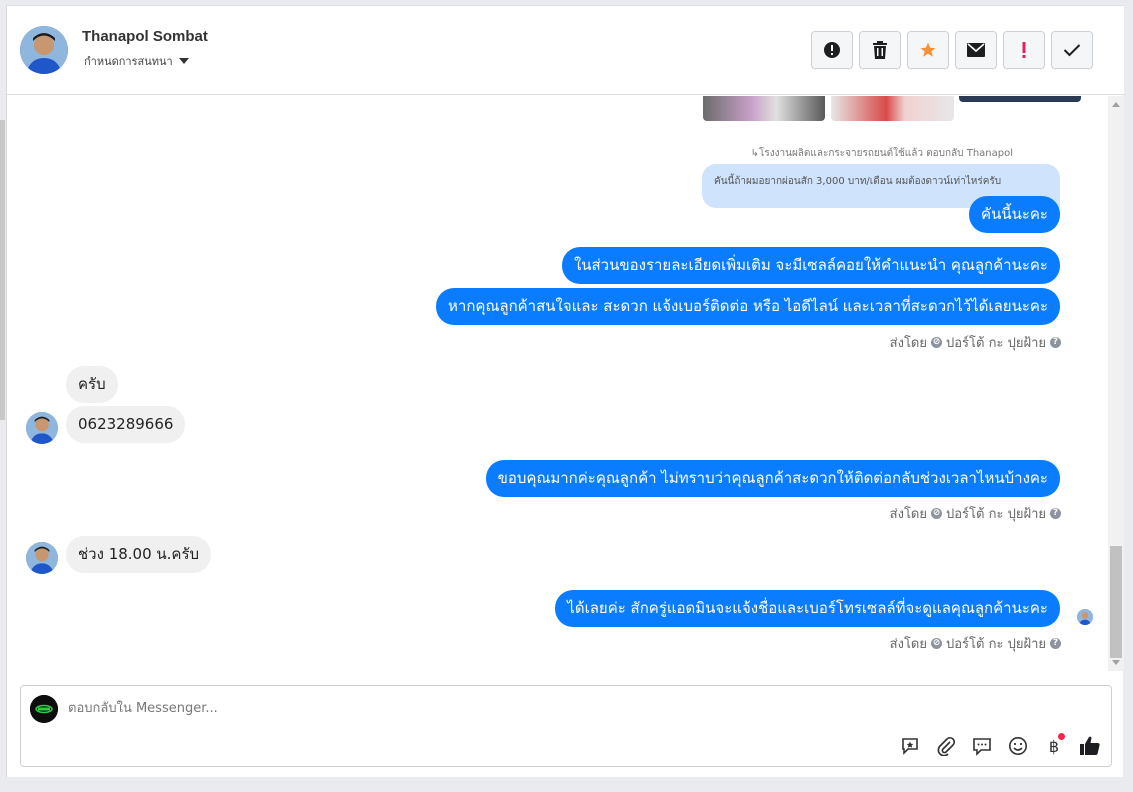 Image resolution: width=1133 pixels, height=792 pixels. I want to click on delete-button, so click(880, 50).